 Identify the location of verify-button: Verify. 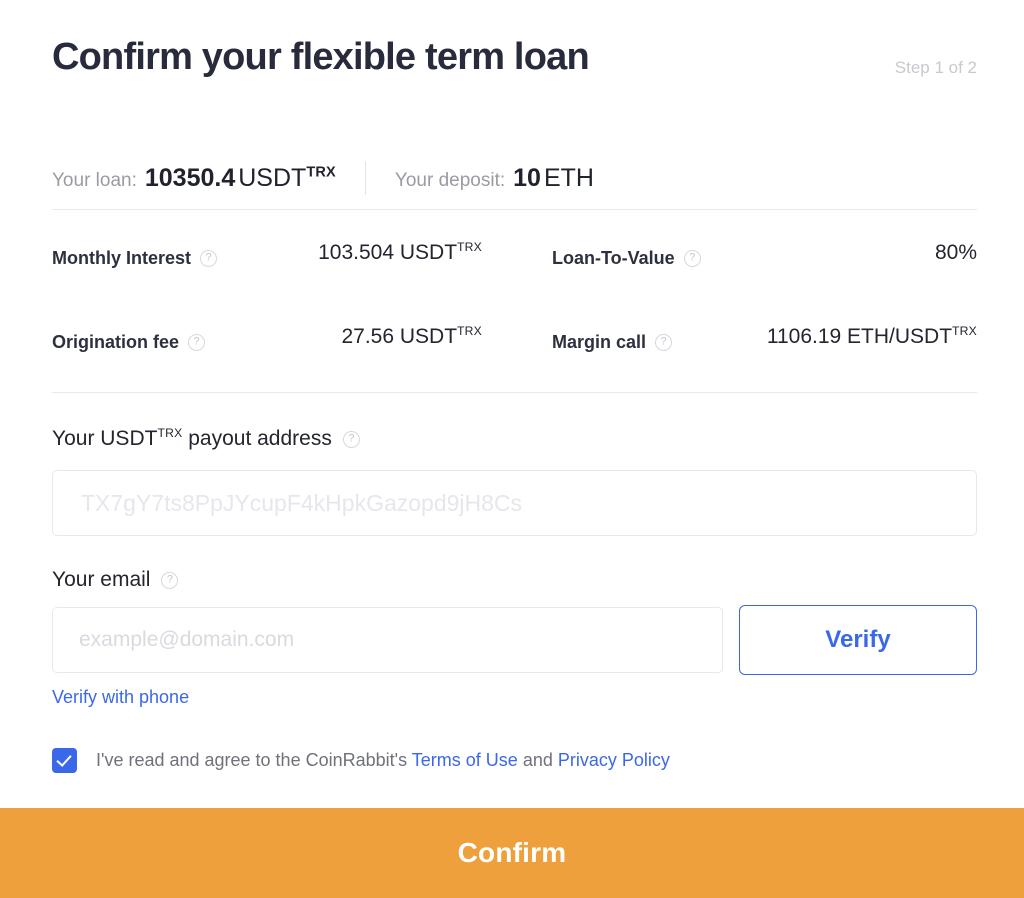
(858, 640).